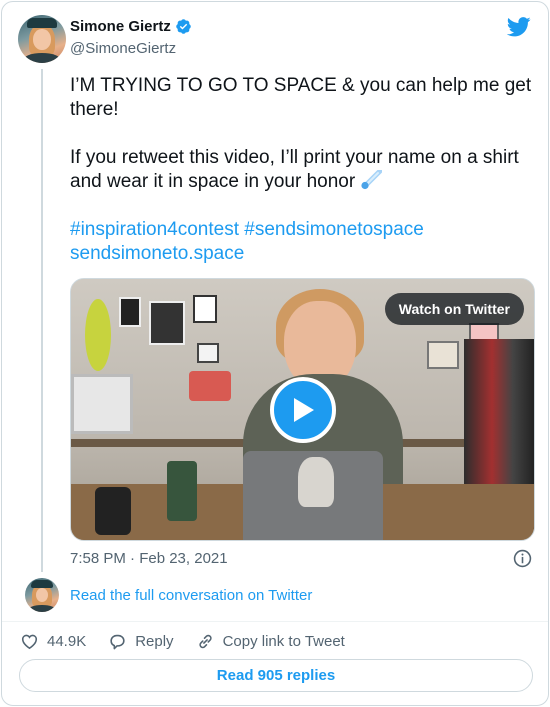 This screenshot has height=707, width=550. Describe the element at coordinates (283, 641) in the screenshot. I see `copy-link-label: Copy link to Tweet` at that location.